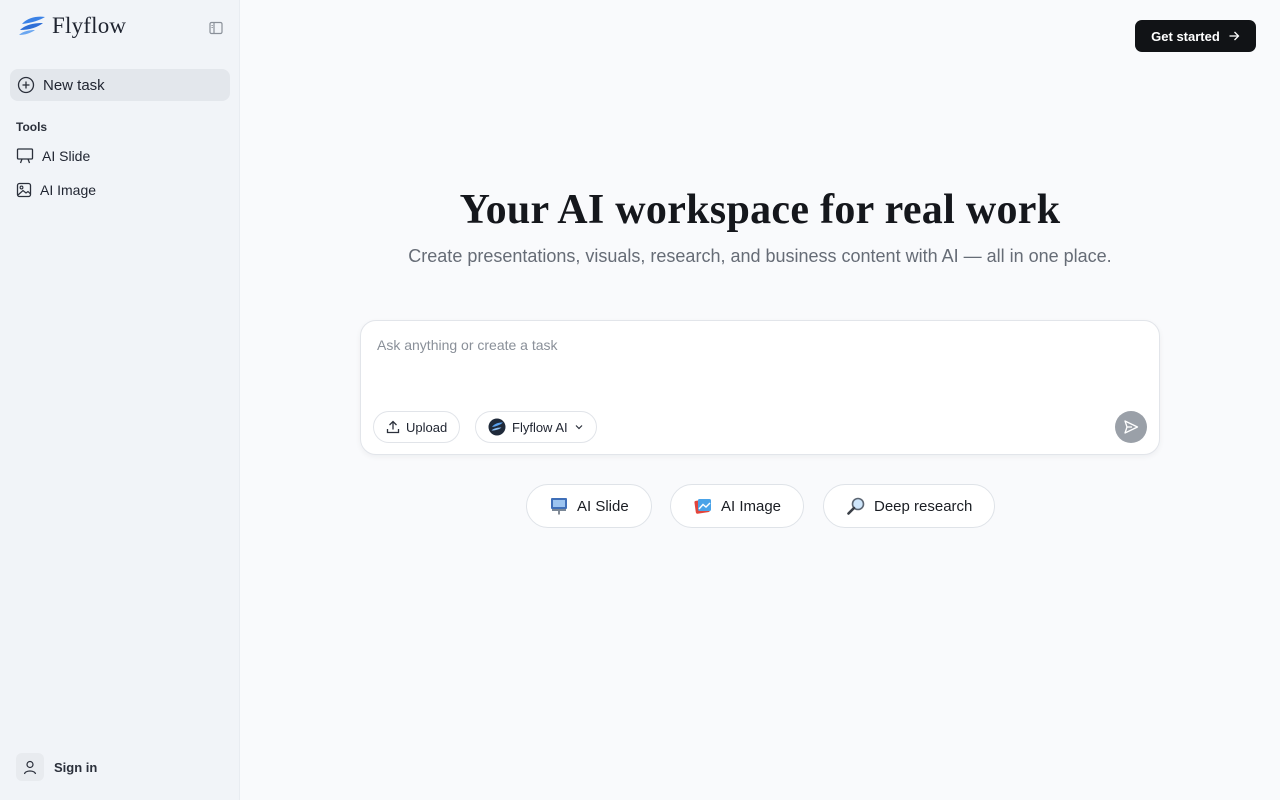 The width and height of the screenshot is (1280, 800). What do you see at coordinates (120, 85) in the screenshot?
I see `new-task-button: New task` at bounding box center [120, 85].